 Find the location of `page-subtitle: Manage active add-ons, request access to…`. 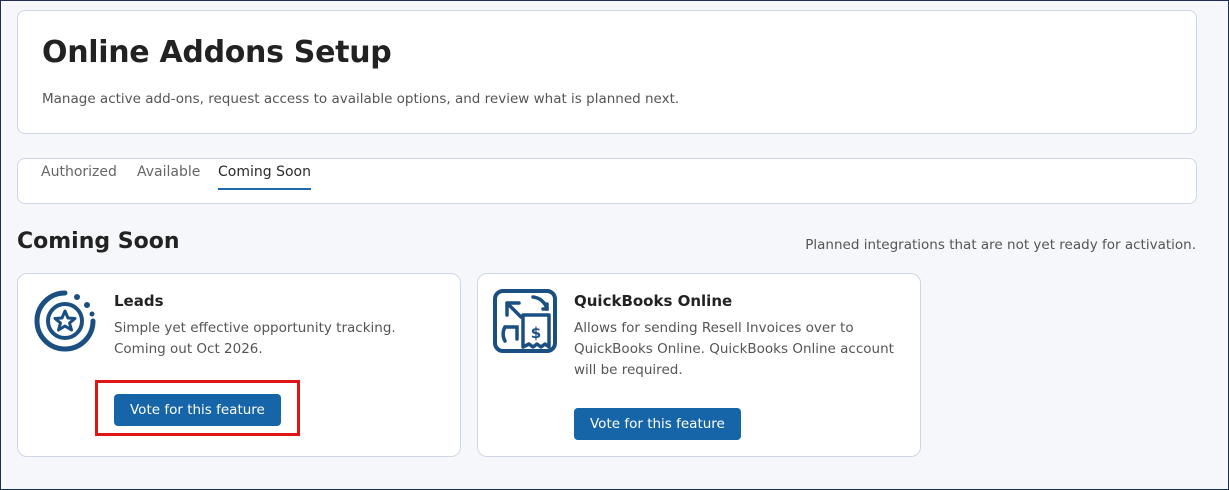

page-subtitle: Manage active add-ons, request access to… is located at coordinates (361, 99).